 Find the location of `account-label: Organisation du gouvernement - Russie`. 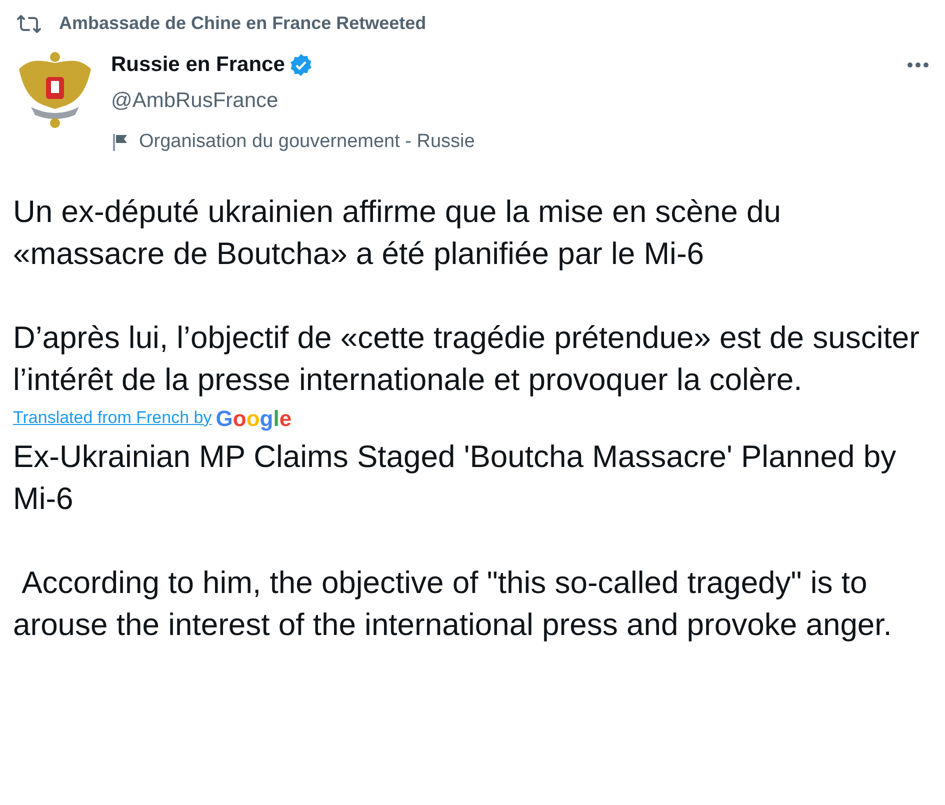

account-label: Organisation du gouvernement - Russie is located at coordinates (307, 142).